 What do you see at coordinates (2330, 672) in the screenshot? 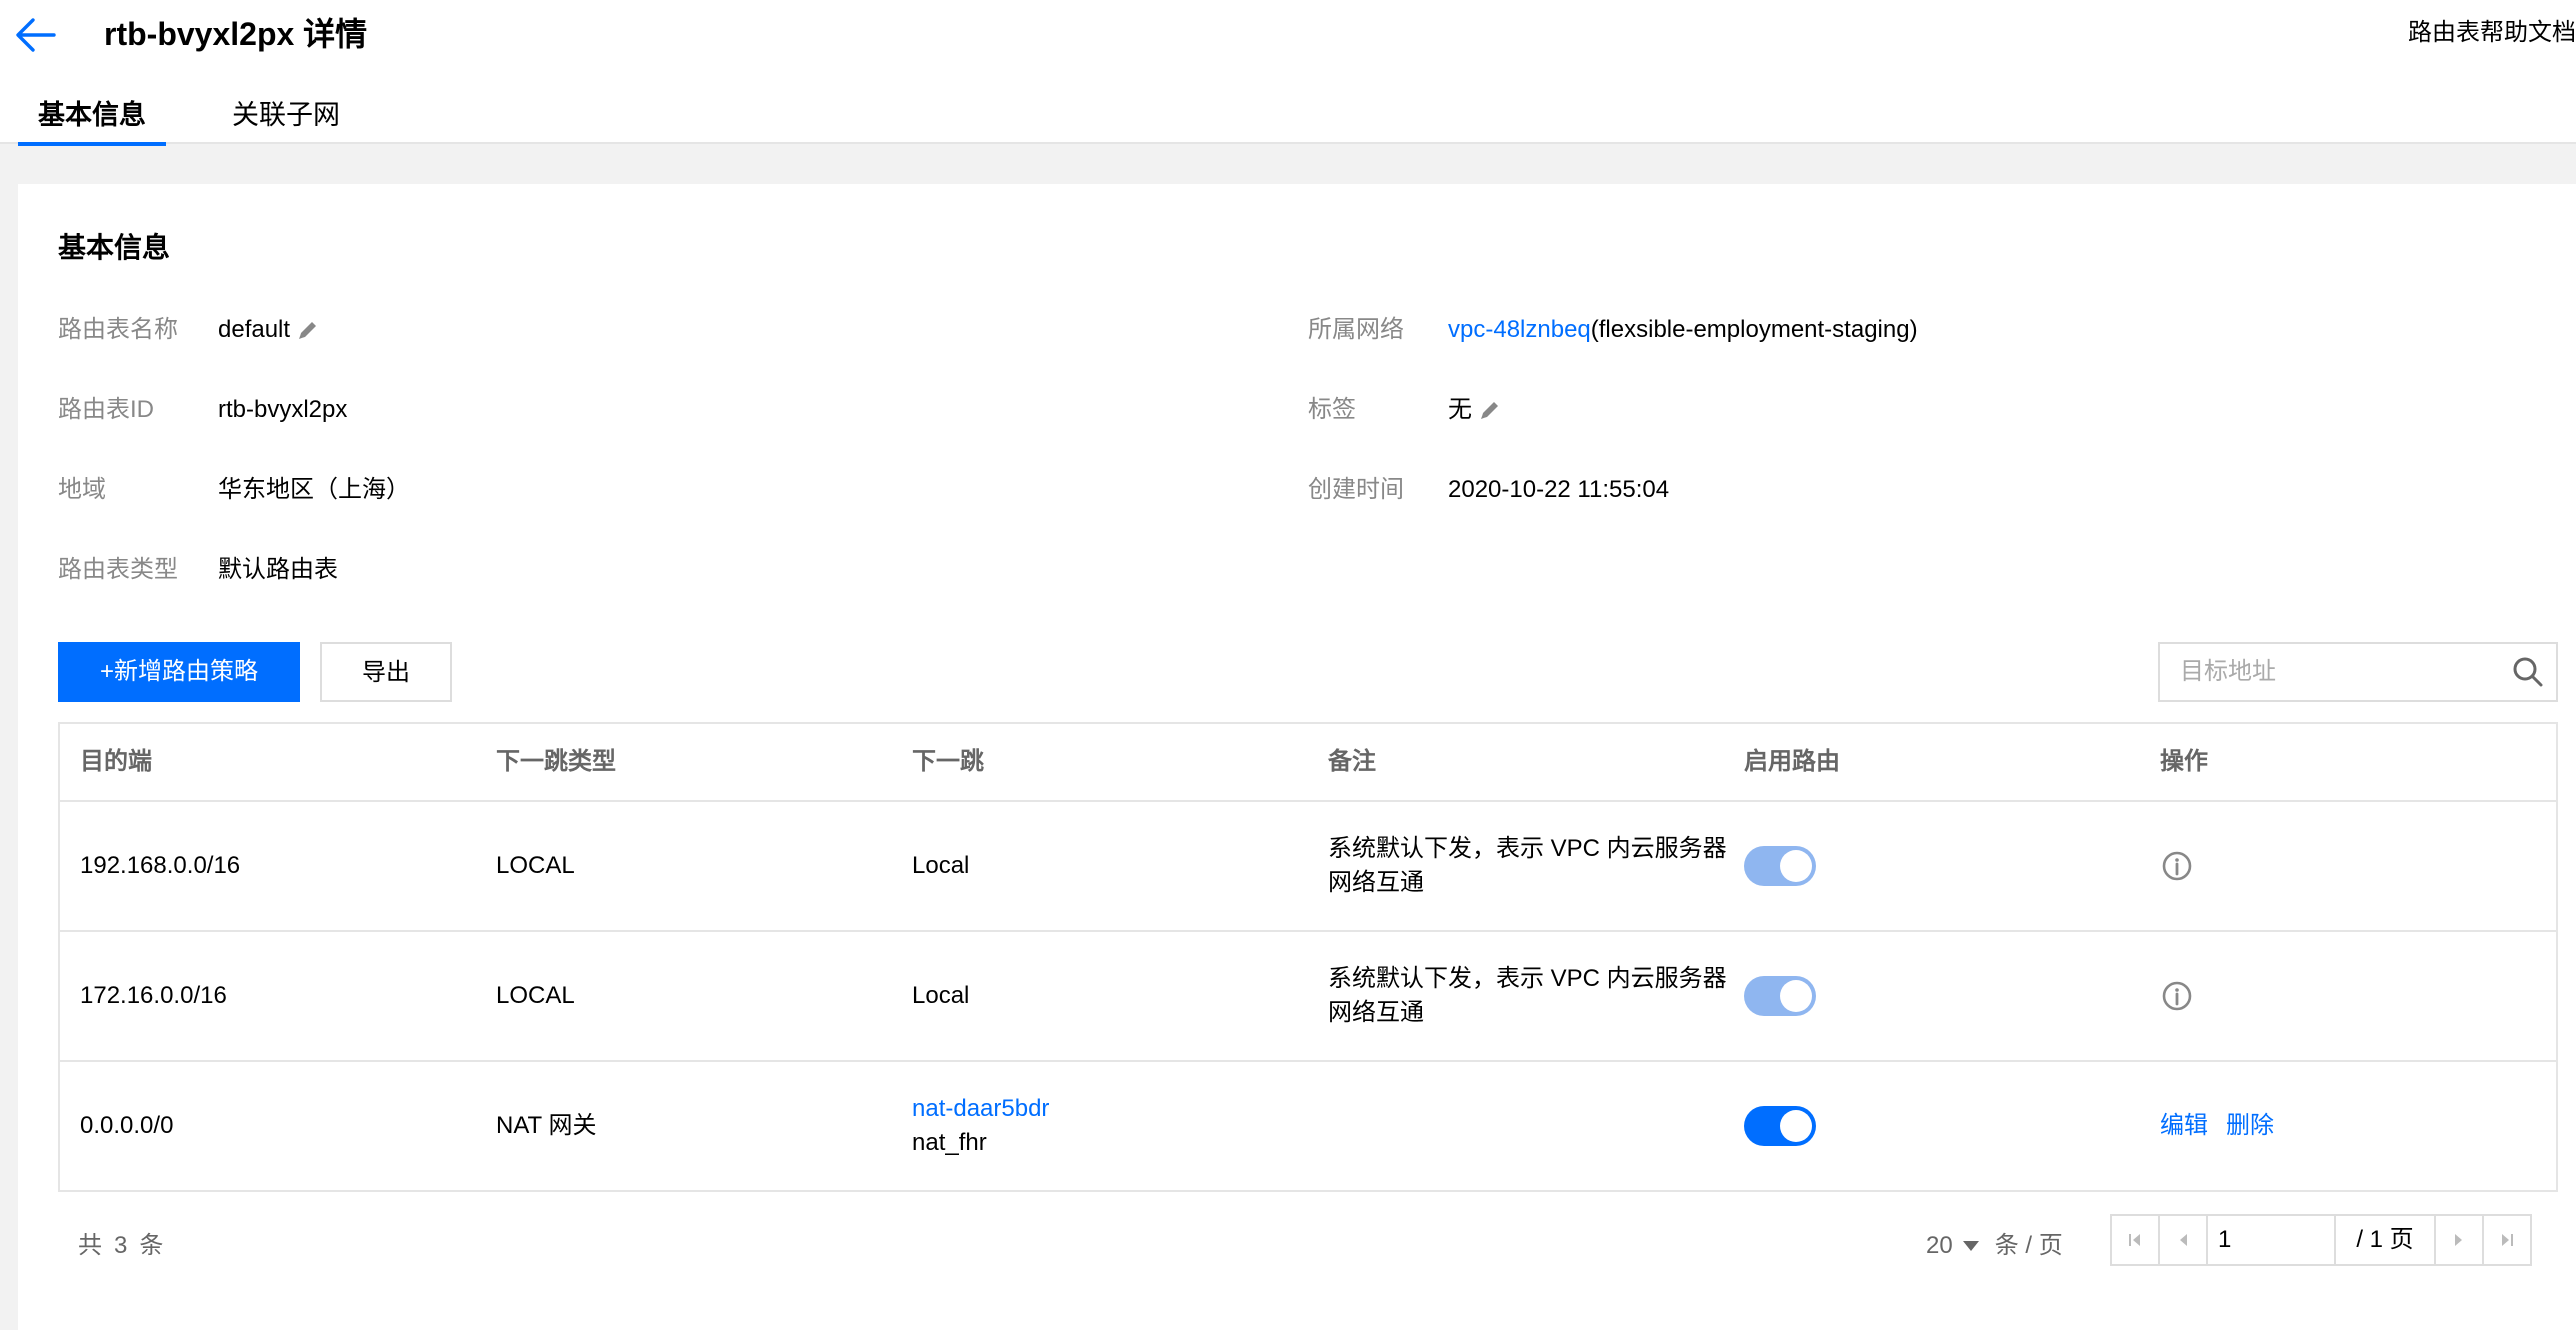
I see `search-input` at bounding box center [2330, 672].